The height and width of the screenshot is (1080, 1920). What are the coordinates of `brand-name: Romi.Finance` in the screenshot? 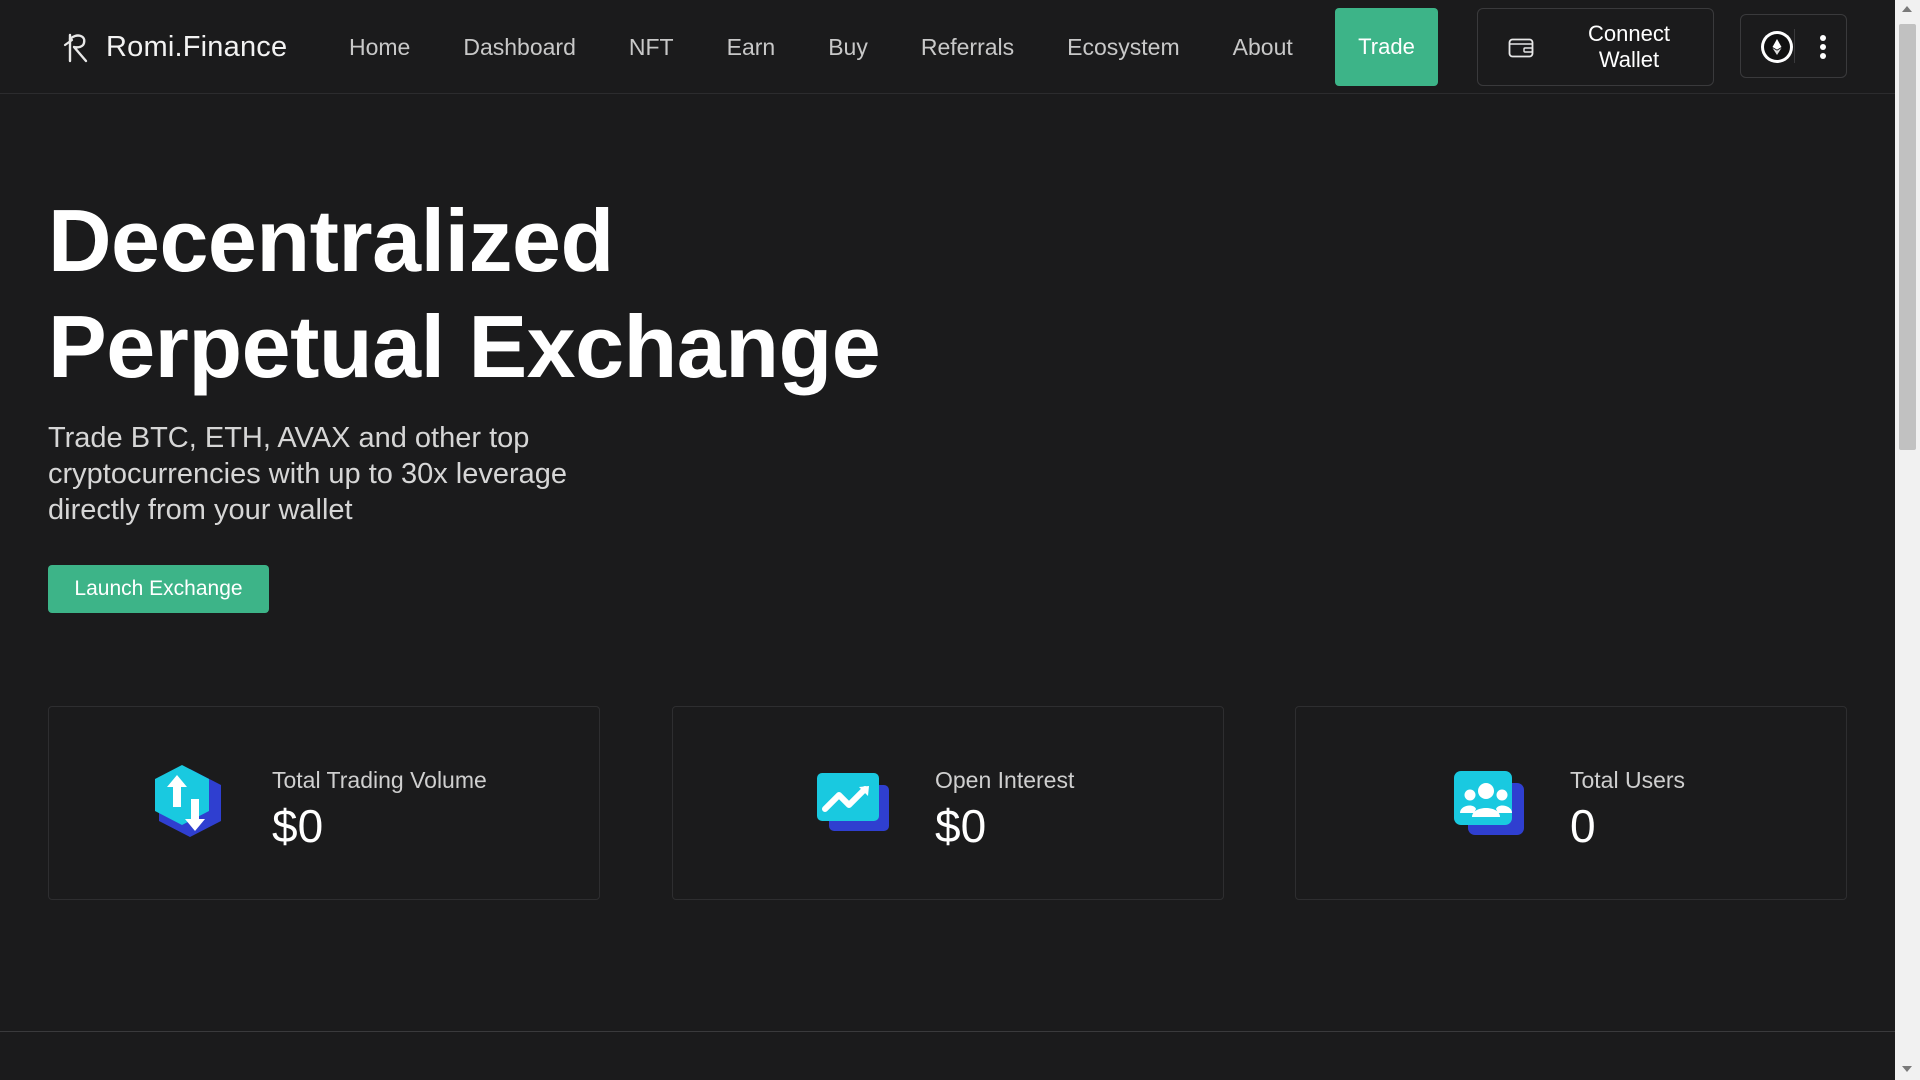 It's located at (197, 46).